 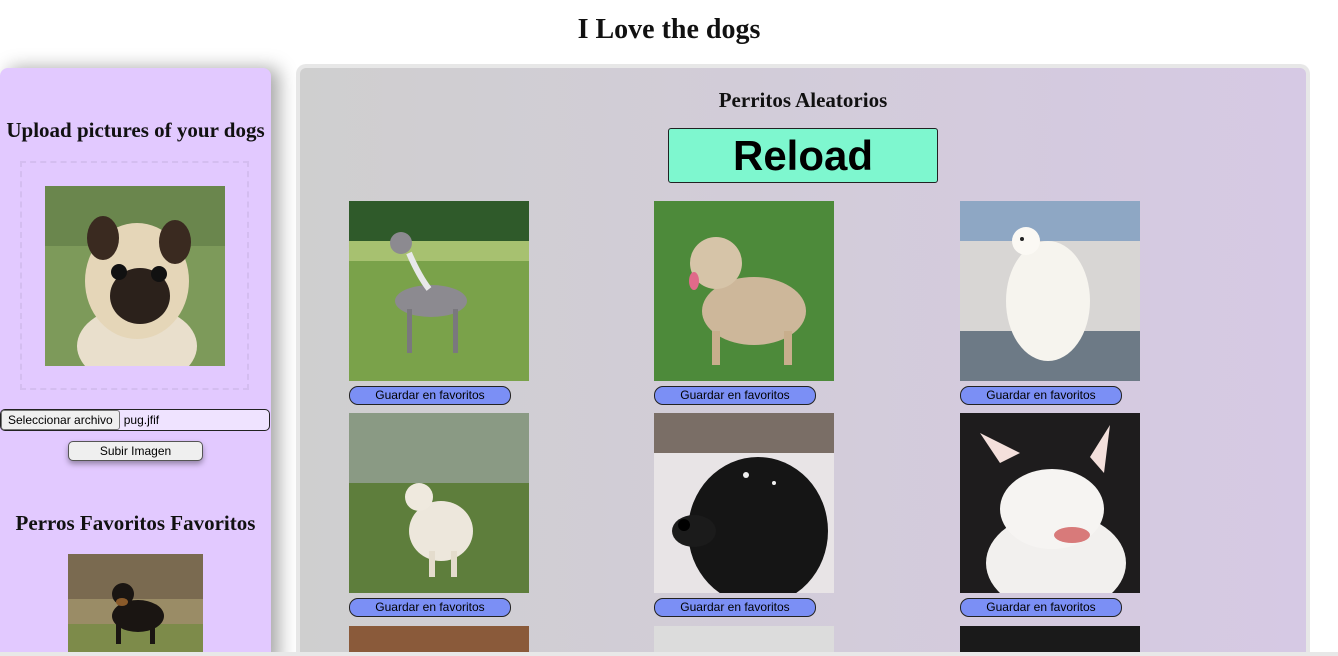 What do you see at coordinates (135, 605) in the screenshot?
I see `favorite-dog-image` at bounding box center [135, 605].